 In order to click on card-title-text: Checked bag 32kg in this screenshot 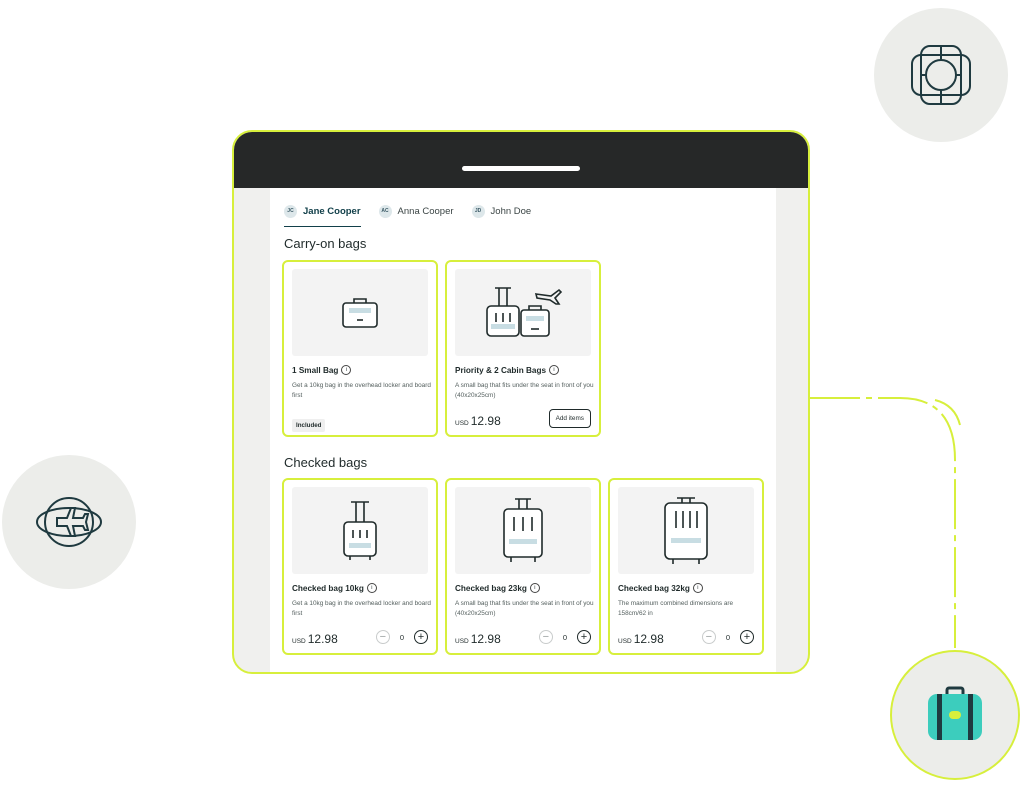, I will do `click(654, 588)`.